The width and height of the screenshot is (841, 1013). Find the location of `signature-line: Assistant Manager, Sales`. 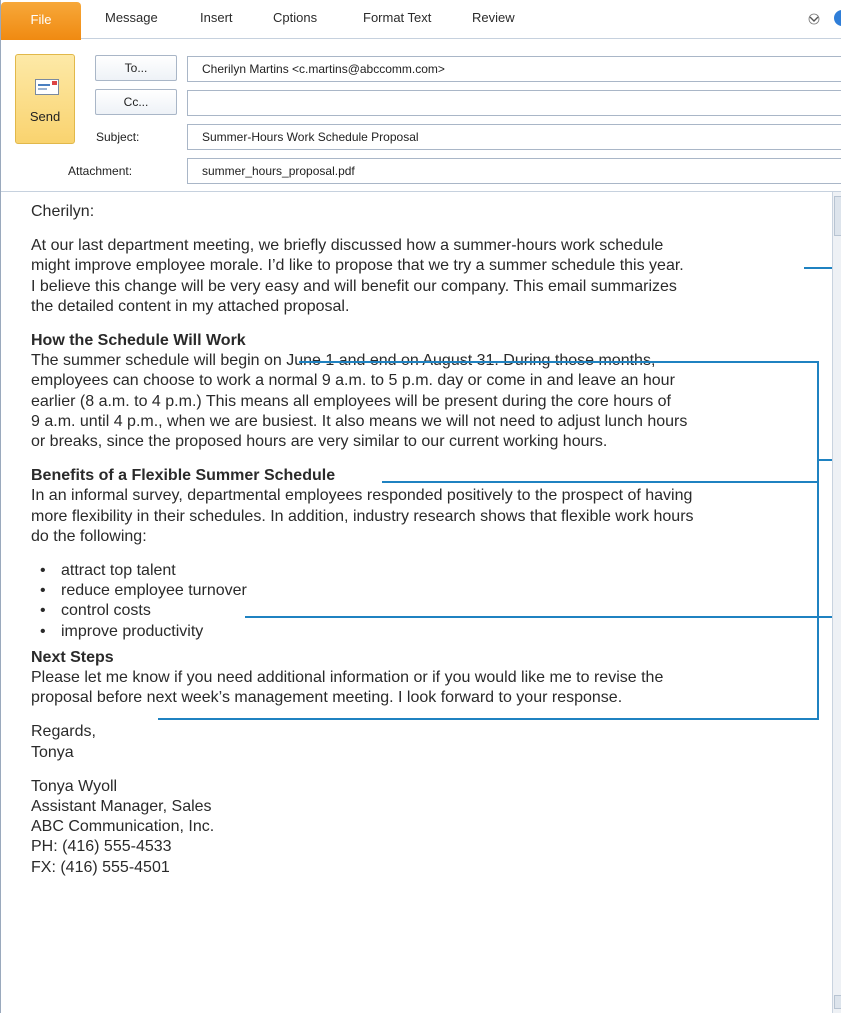

signature-line: Assistant Manager, Sales is located at coordinates (121, 807).